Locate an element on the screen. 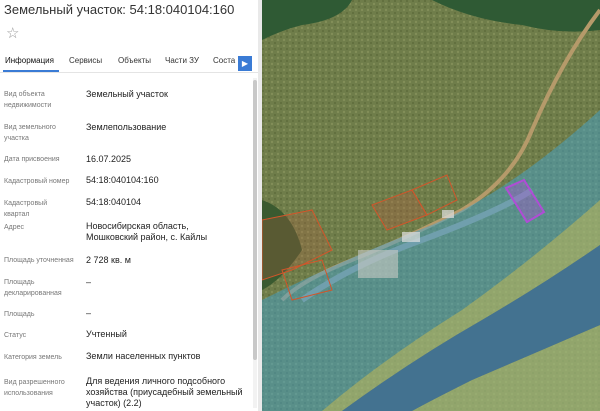  tabs-next-arrow-icon: ▶ is located at coordinates (245, 63).